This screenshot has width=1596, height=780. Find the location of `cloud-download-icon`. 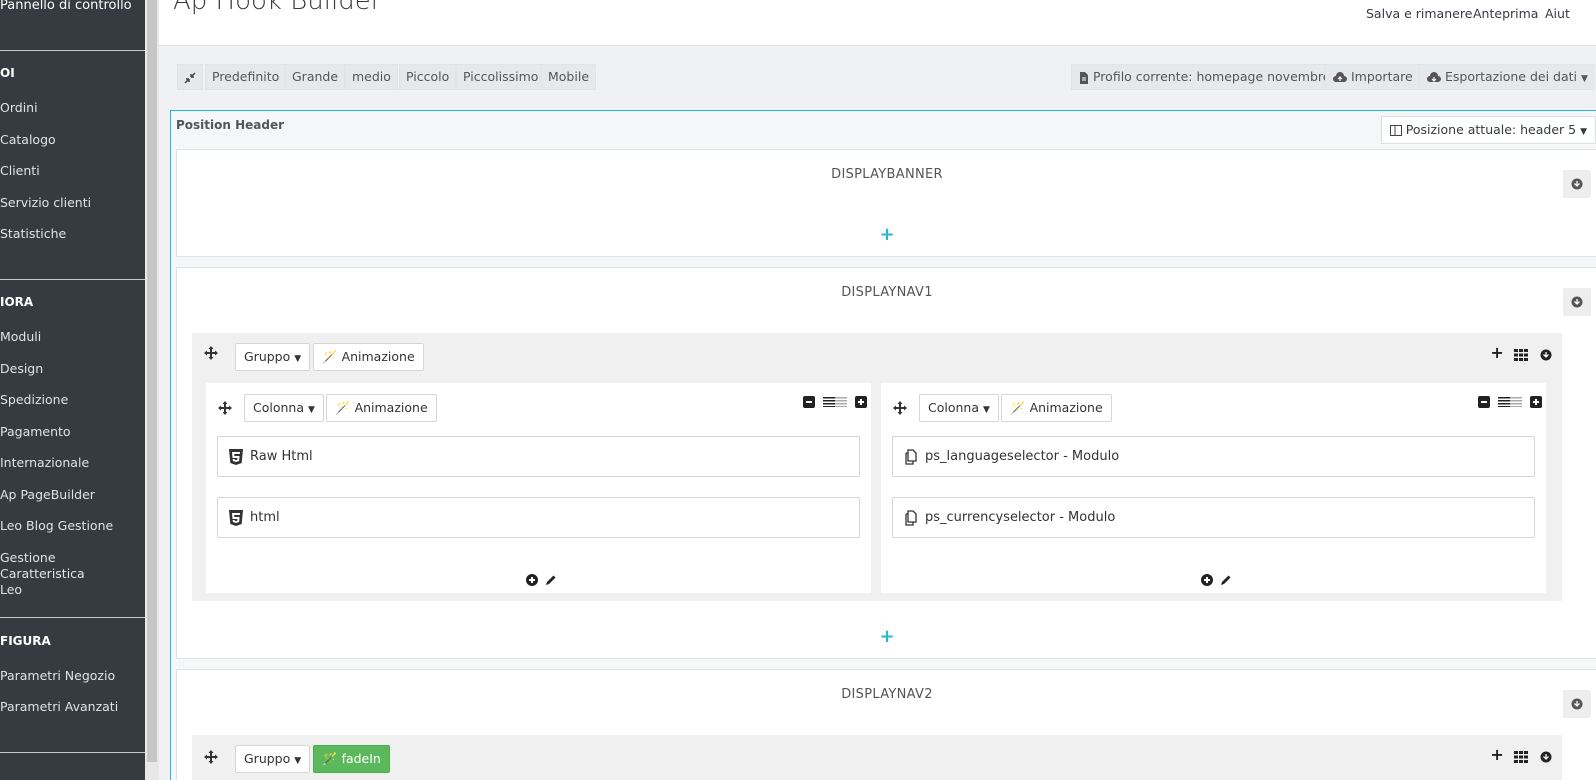

cloud-download-icon is located at coordinates (1434, 77).